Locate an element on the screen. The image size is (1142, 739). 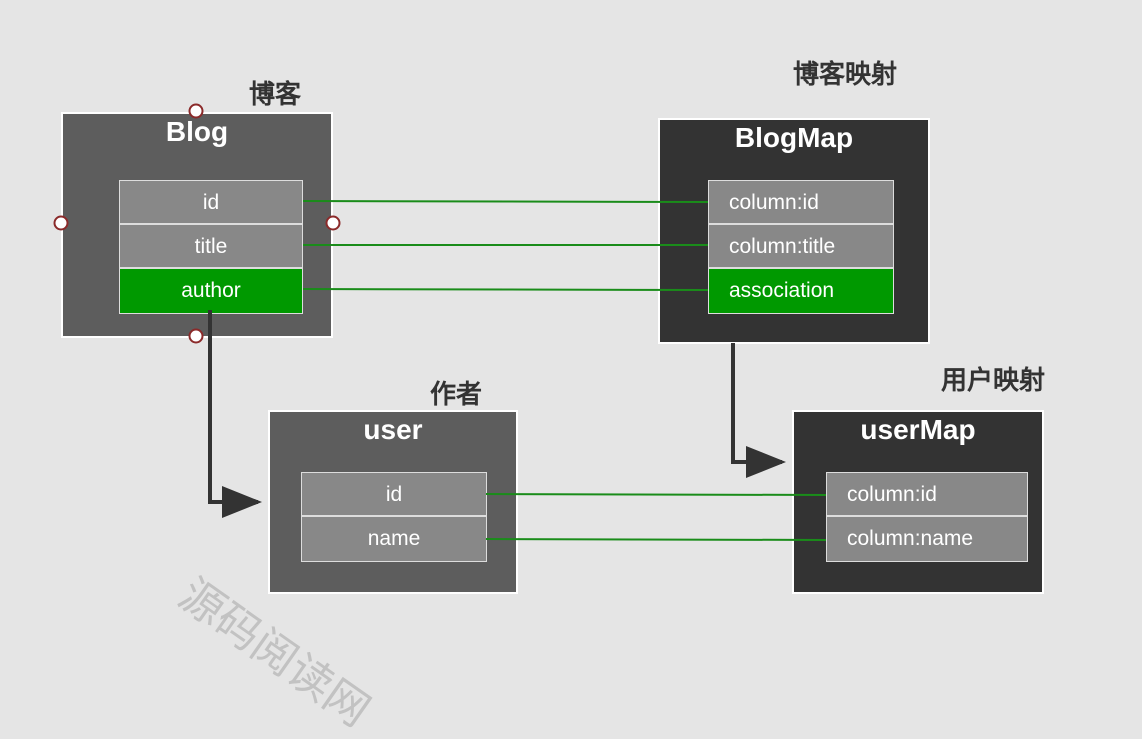
resize-handle-right is located at coordinates (333, 223).